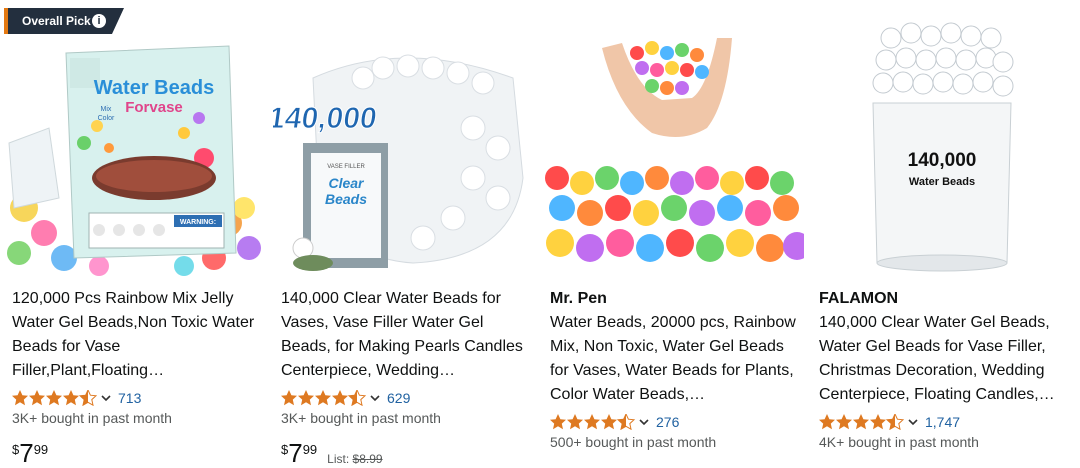 This screenshot has height=468, width=1080. Describe the element at coordinates (99, 21) in the screenshot. I see `info-icon: i` at that location.